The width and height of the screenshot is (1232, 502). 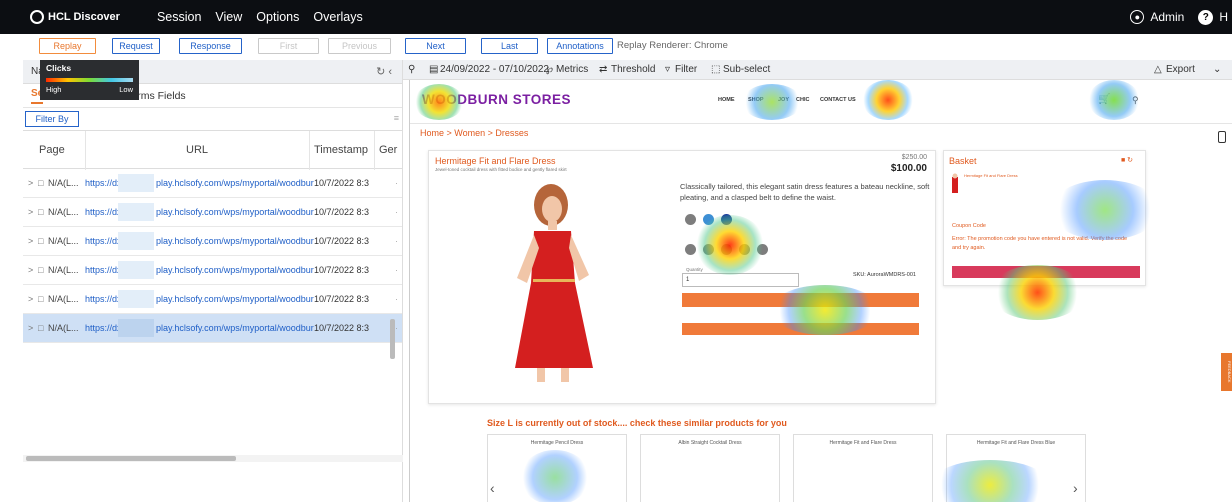 What do you see at coordinates (1217, 69) in the screenshot?
I see `export-chevron-icon: ⌄` at bounding box center [1217, 69].